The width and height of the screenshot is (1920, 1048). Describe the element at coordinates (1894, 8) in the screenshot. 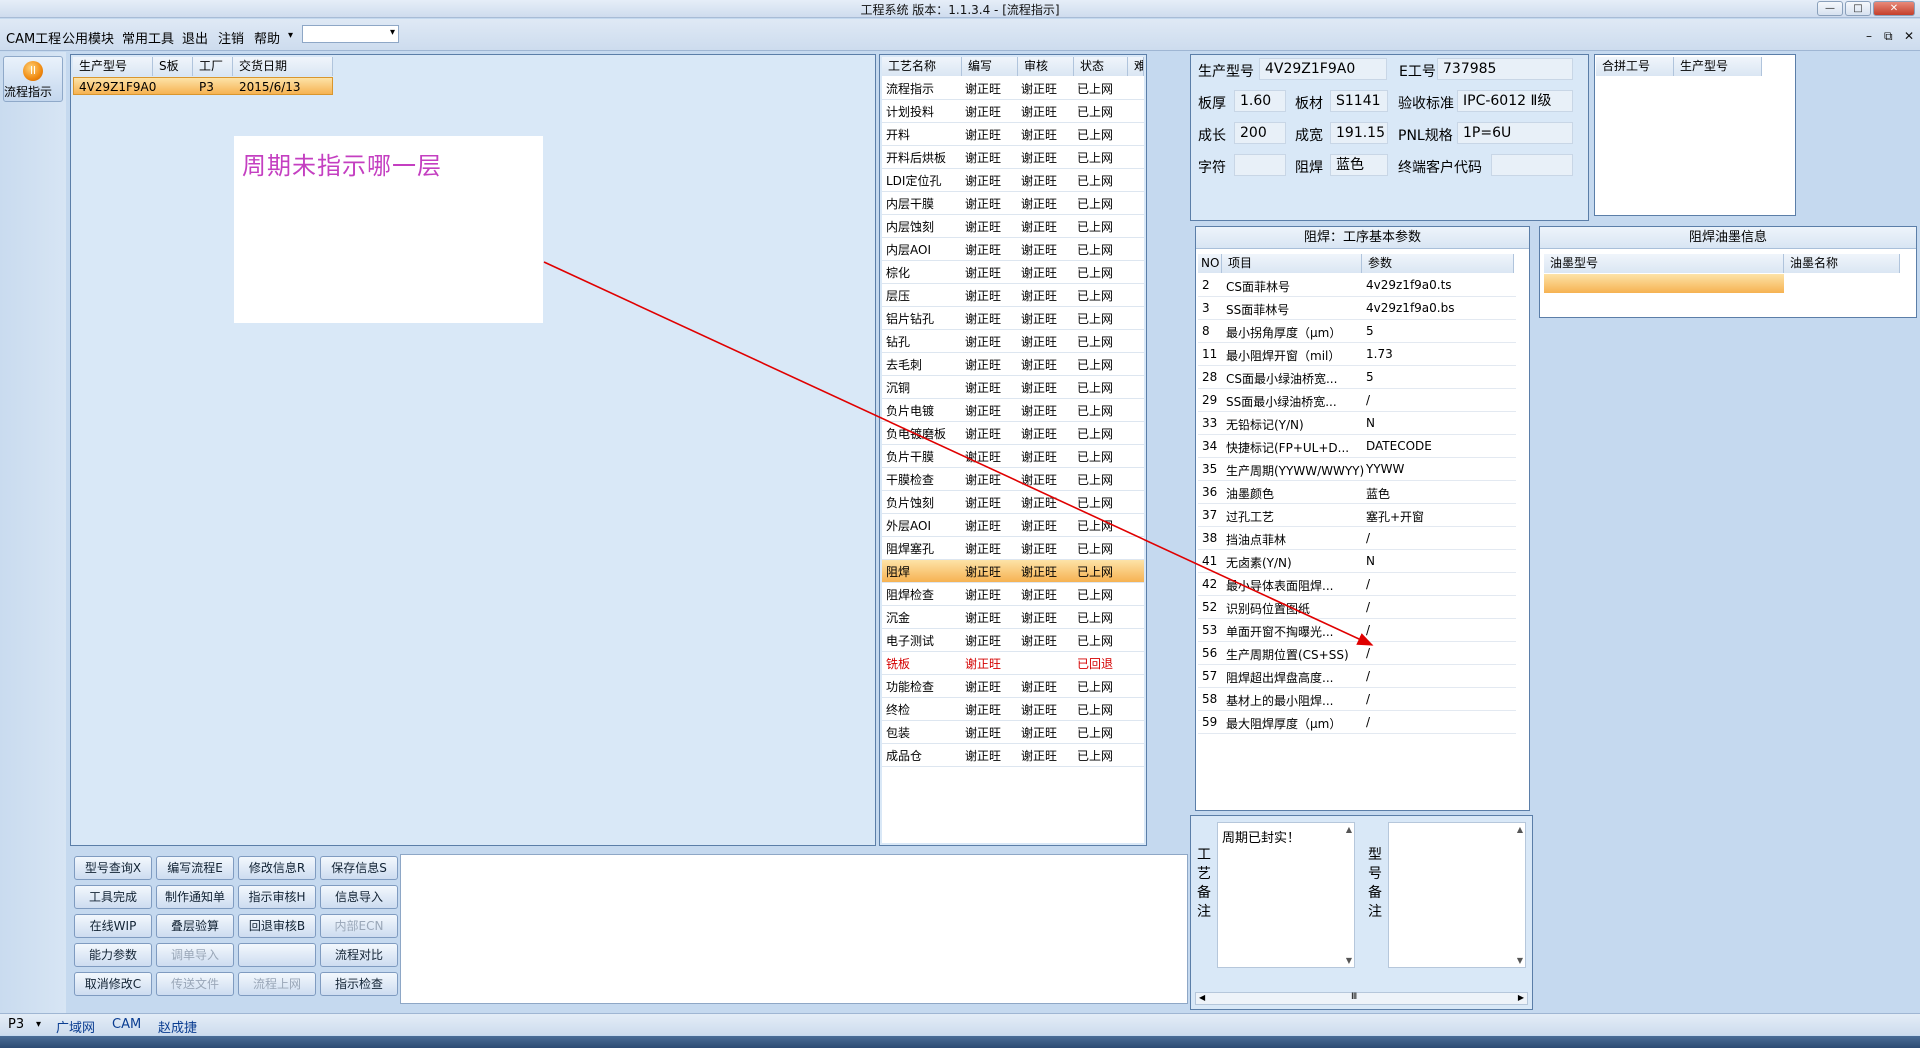

I see `close-button: ✕` at that location.